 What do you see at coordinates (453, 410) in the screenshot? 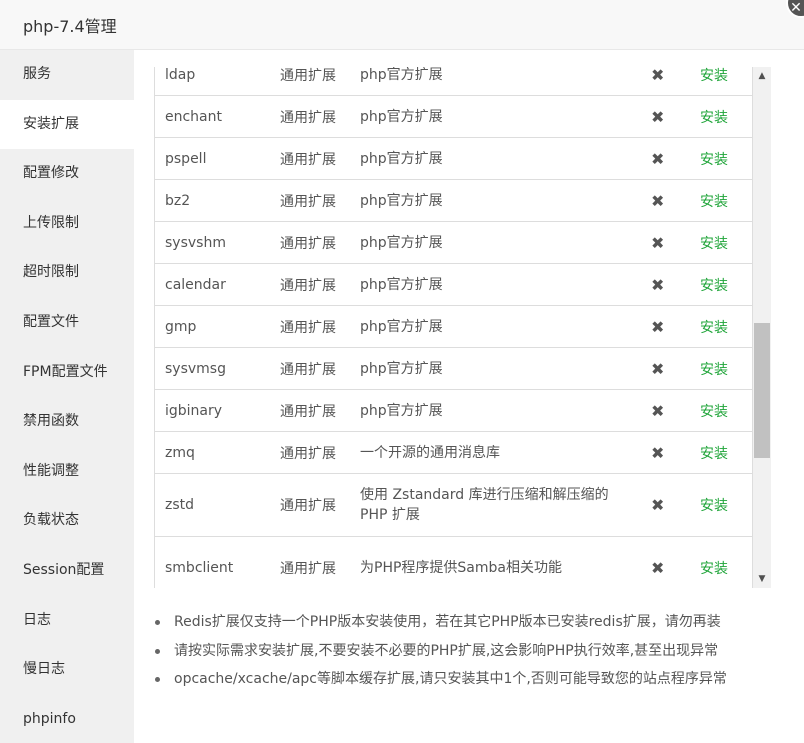
I see `table-row: igbinary 通用扩展 php官方扩展 安装 ✖` at bounding box center [453, 410].